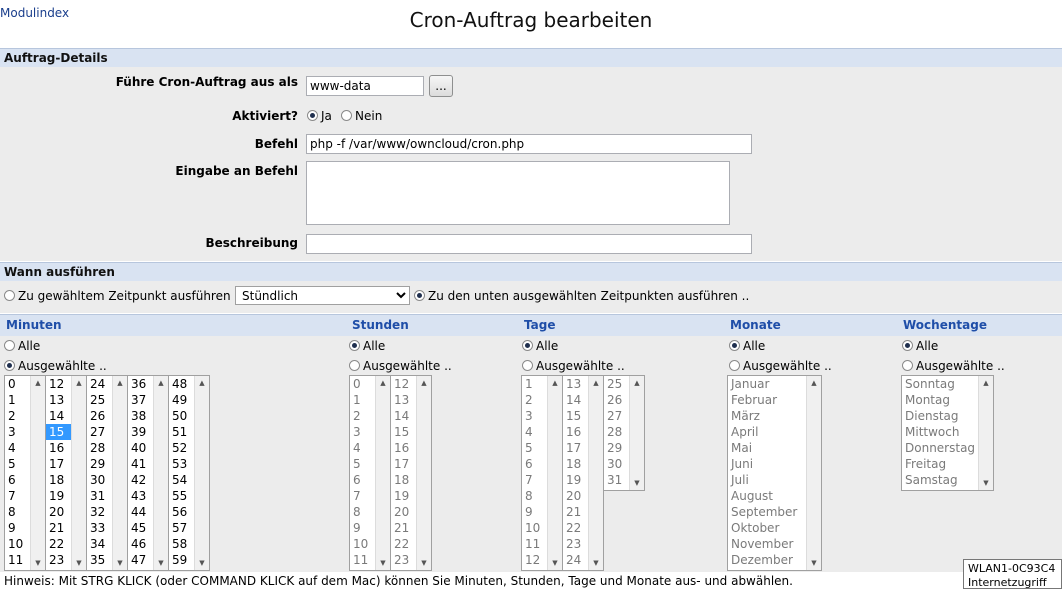 The height and width of the screenshot is (590, 1062). I want to click on minutes-listbox-4: 36 37 38 39 40 41 42 43 44 45 46 47 ▲ ▼, so click(148, 473).